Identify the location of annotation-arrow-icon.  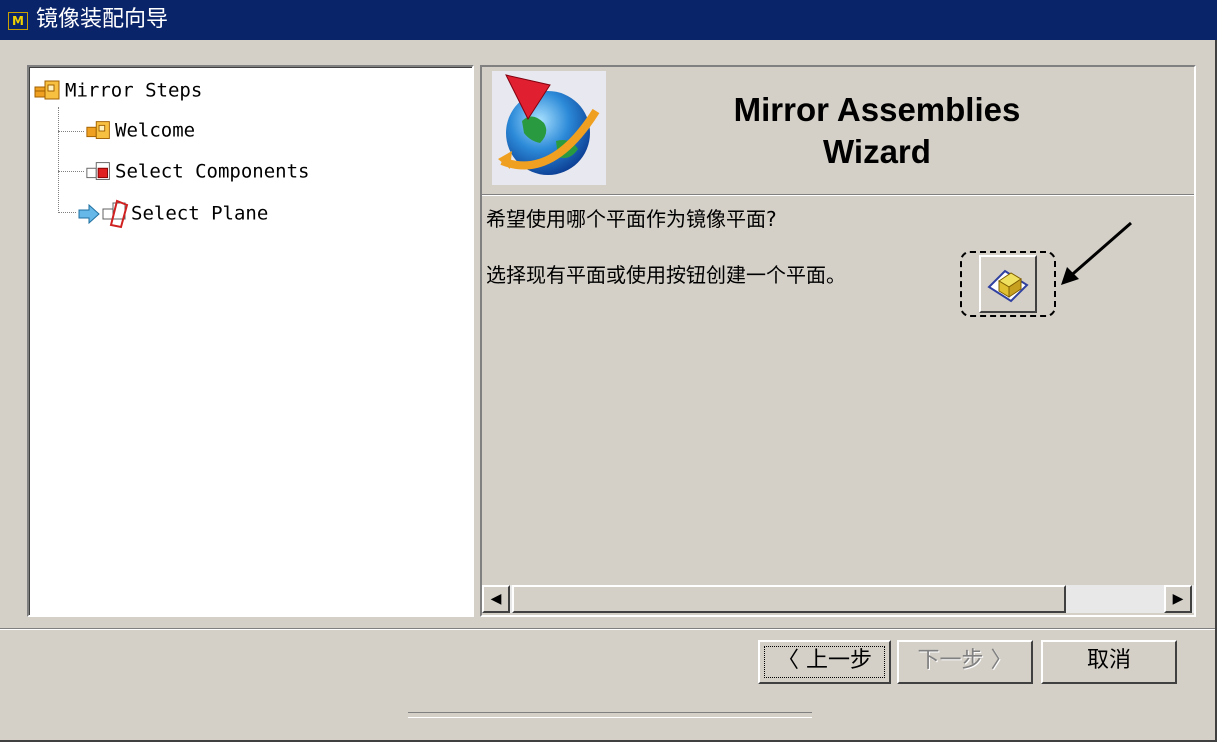
(1096, 253).